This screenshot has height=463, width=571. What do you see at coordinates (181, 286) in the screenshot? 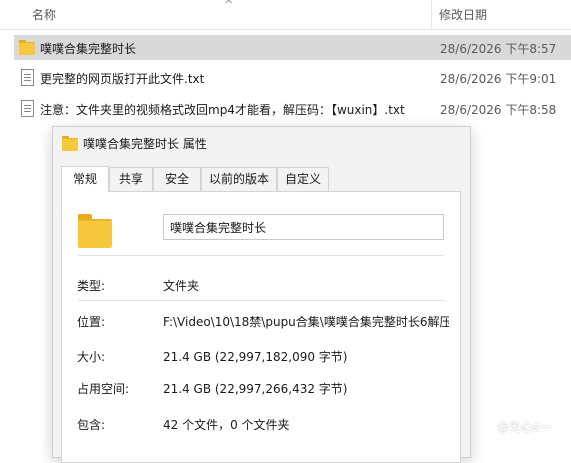
I see `type-value: 文件夹` at bounding box center [181, 286].